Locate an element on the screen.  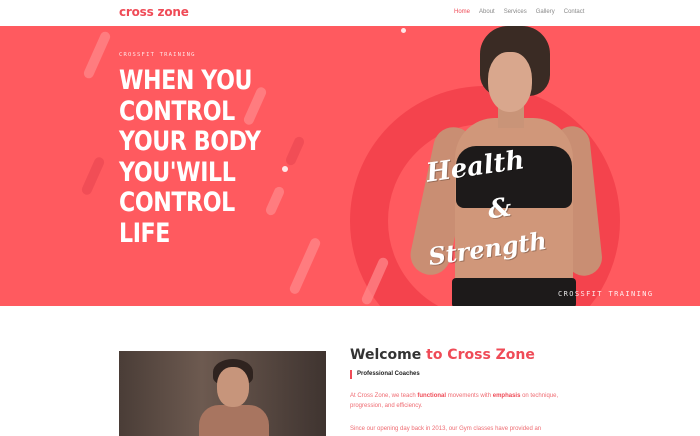
welcome-photo is located at coordinates (222, 393).